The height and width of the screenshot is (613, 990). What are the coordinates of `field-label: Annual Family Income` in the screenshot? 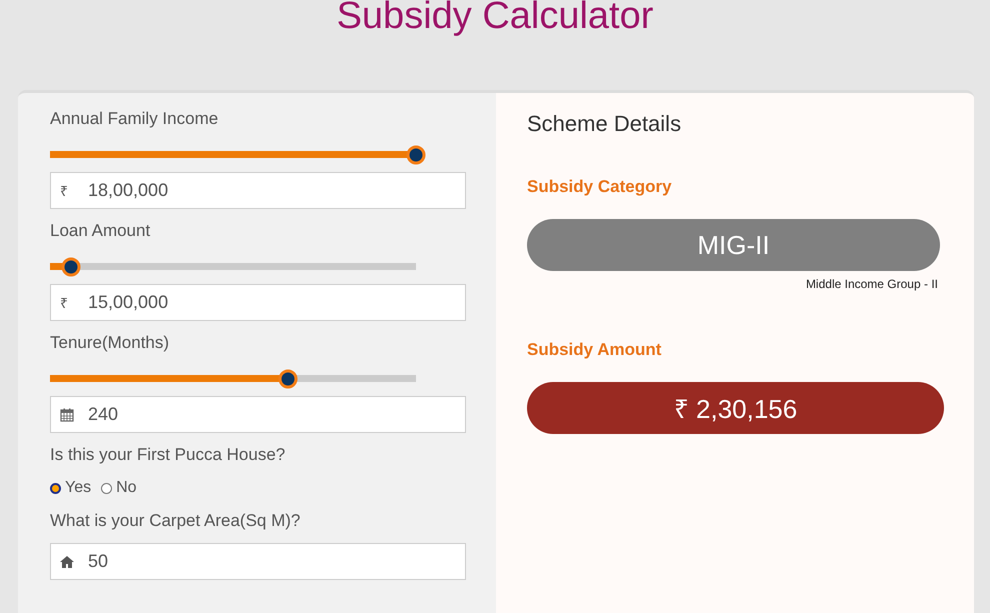 It's located at (135, 119).